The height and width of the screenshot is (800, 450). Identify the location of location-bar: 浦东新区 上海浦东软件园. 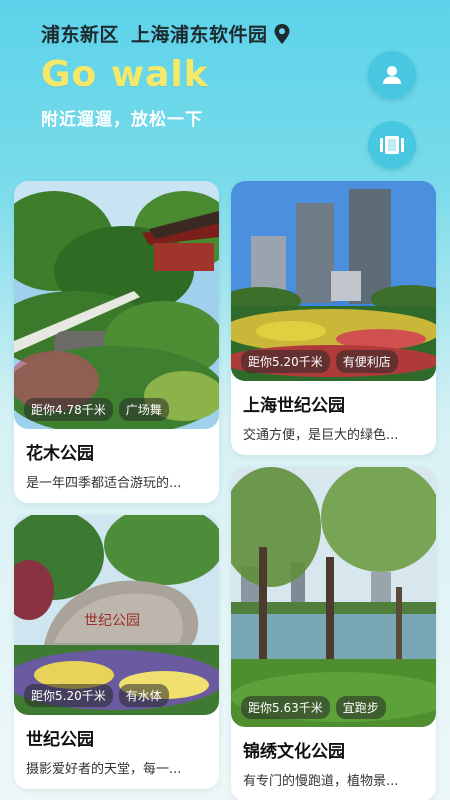
(166, 33).